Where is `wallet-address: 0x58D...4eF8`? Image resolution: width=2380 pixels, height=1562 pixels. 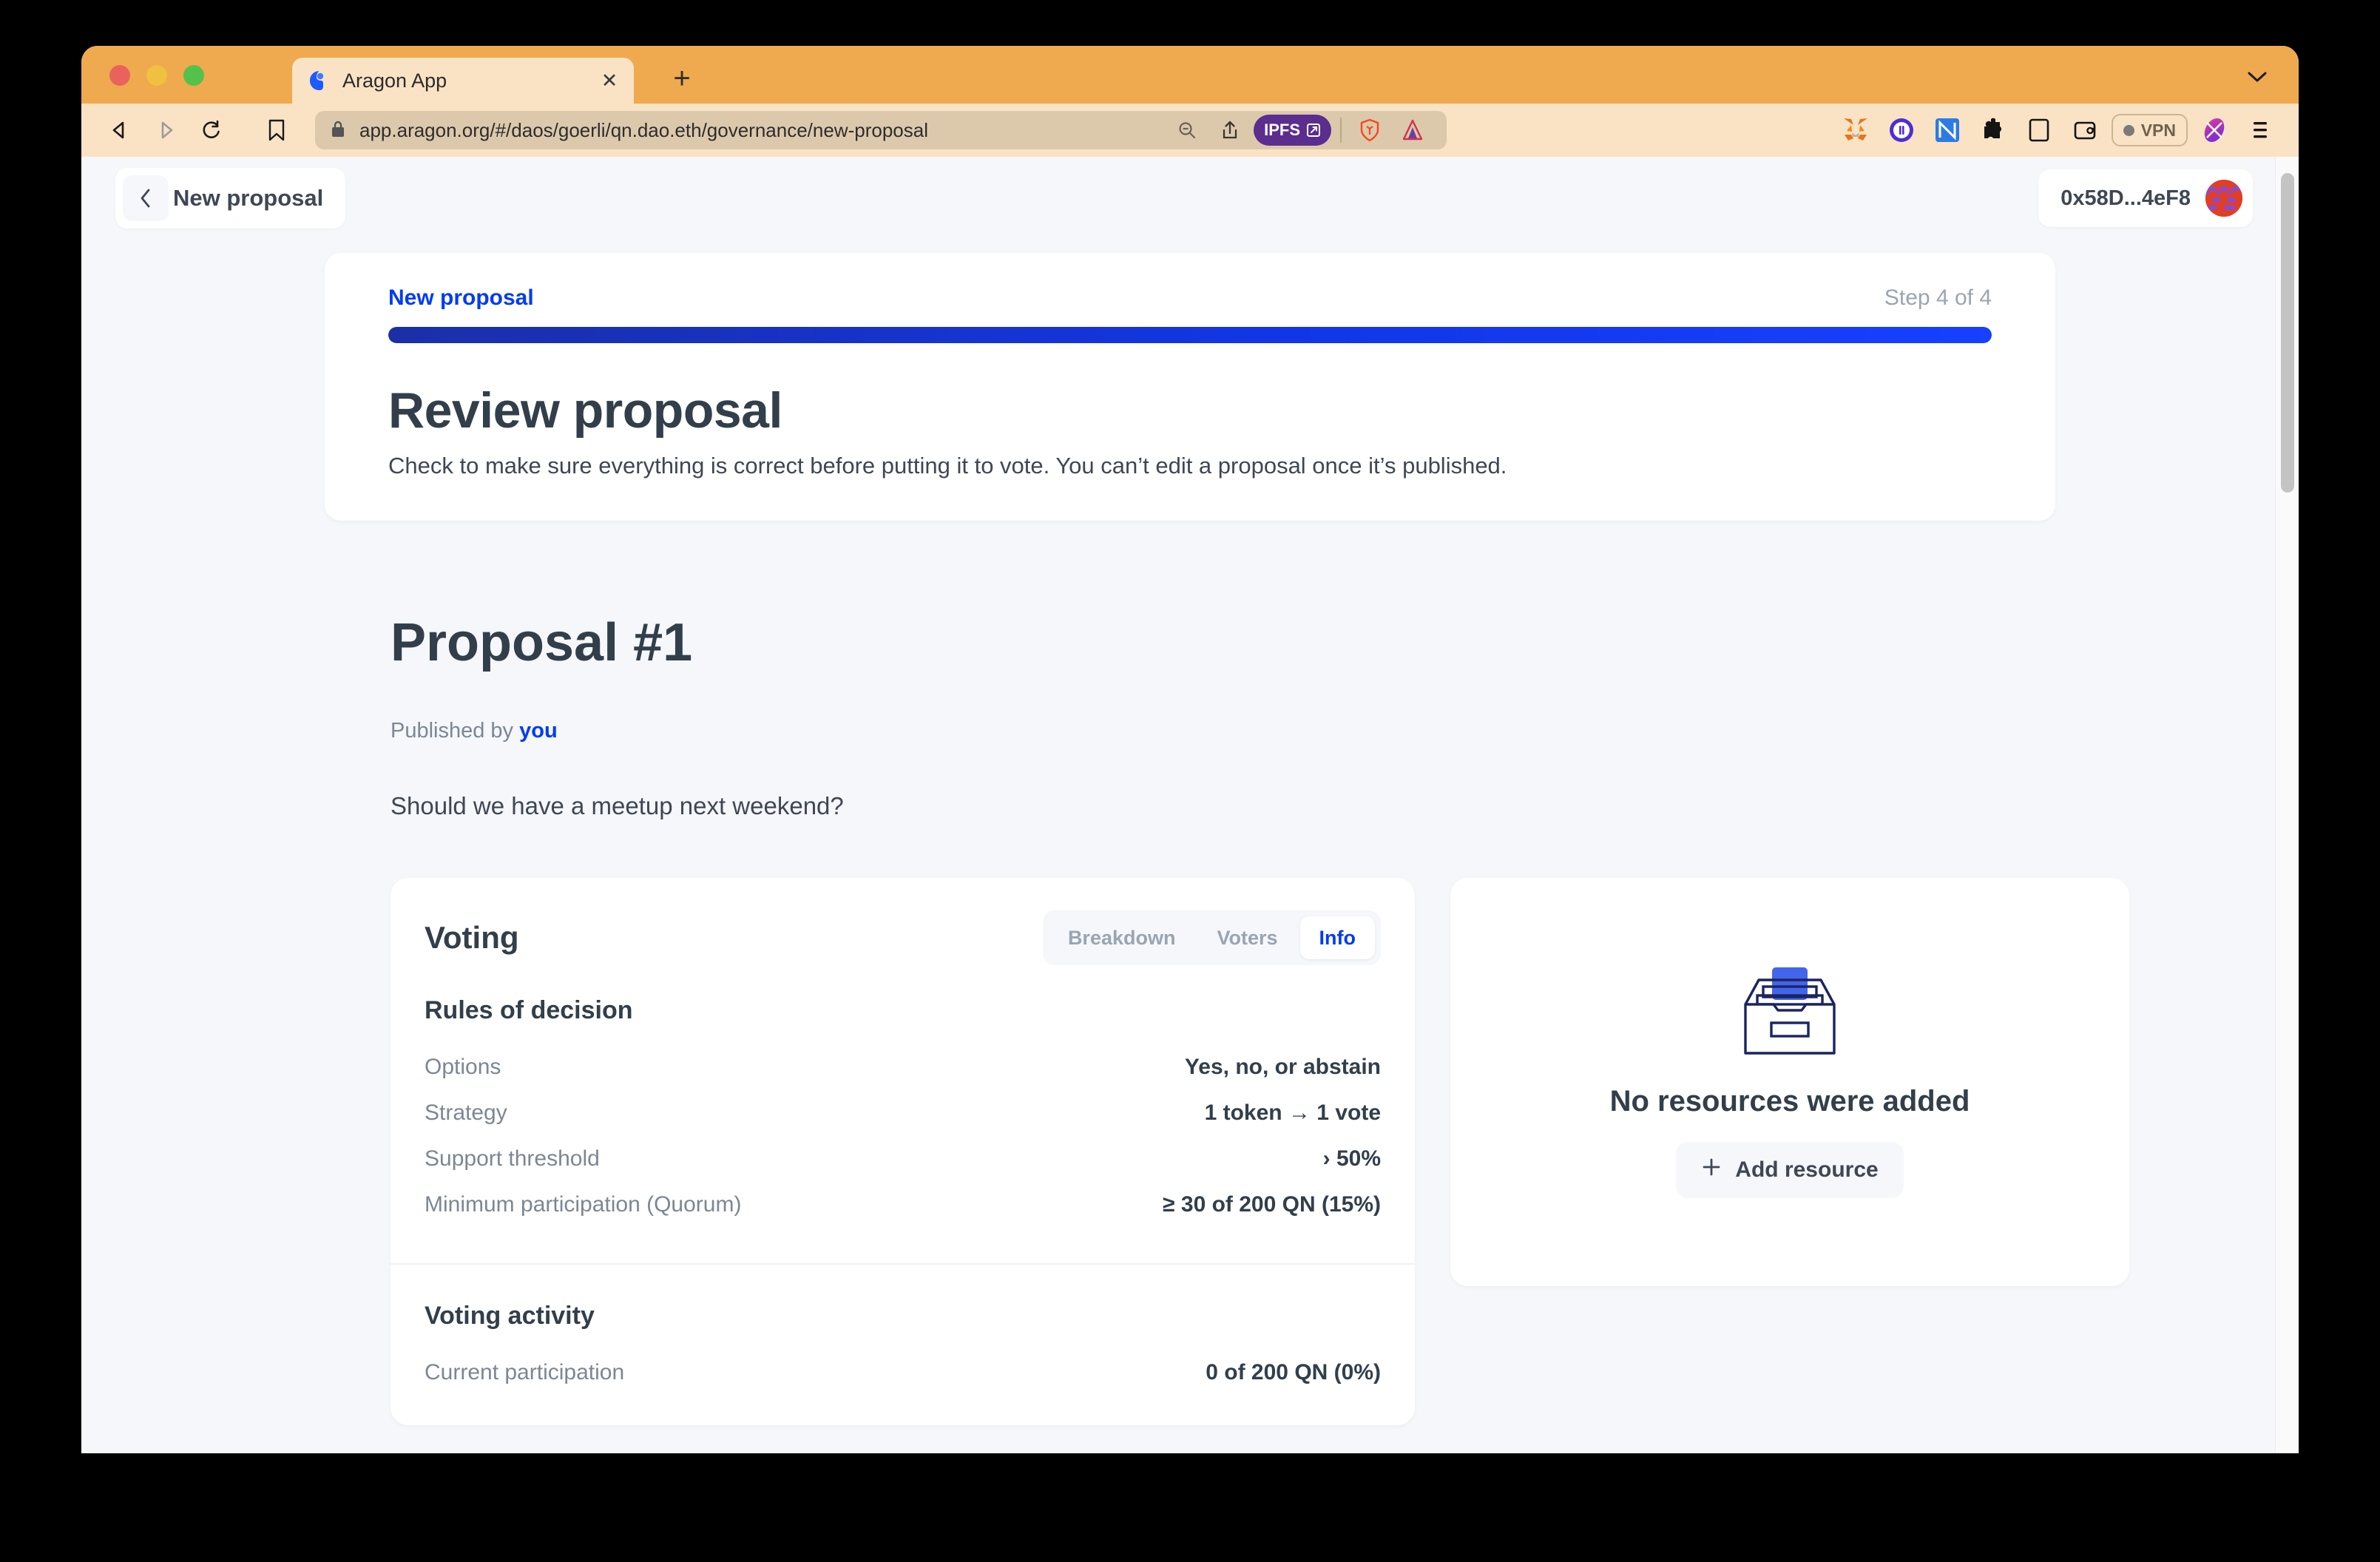 wallet-address: 0x58D...4eF8 is located at coordinates (2126, 198).